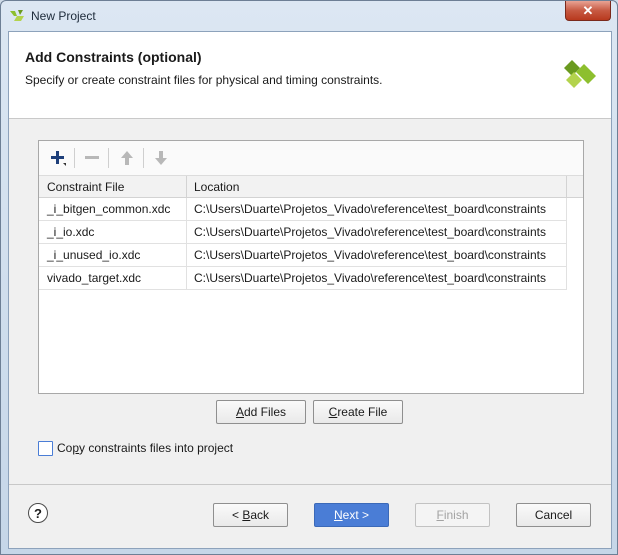 The image size is (618, 555). I want to click on plus-icon, so click(58, 158).